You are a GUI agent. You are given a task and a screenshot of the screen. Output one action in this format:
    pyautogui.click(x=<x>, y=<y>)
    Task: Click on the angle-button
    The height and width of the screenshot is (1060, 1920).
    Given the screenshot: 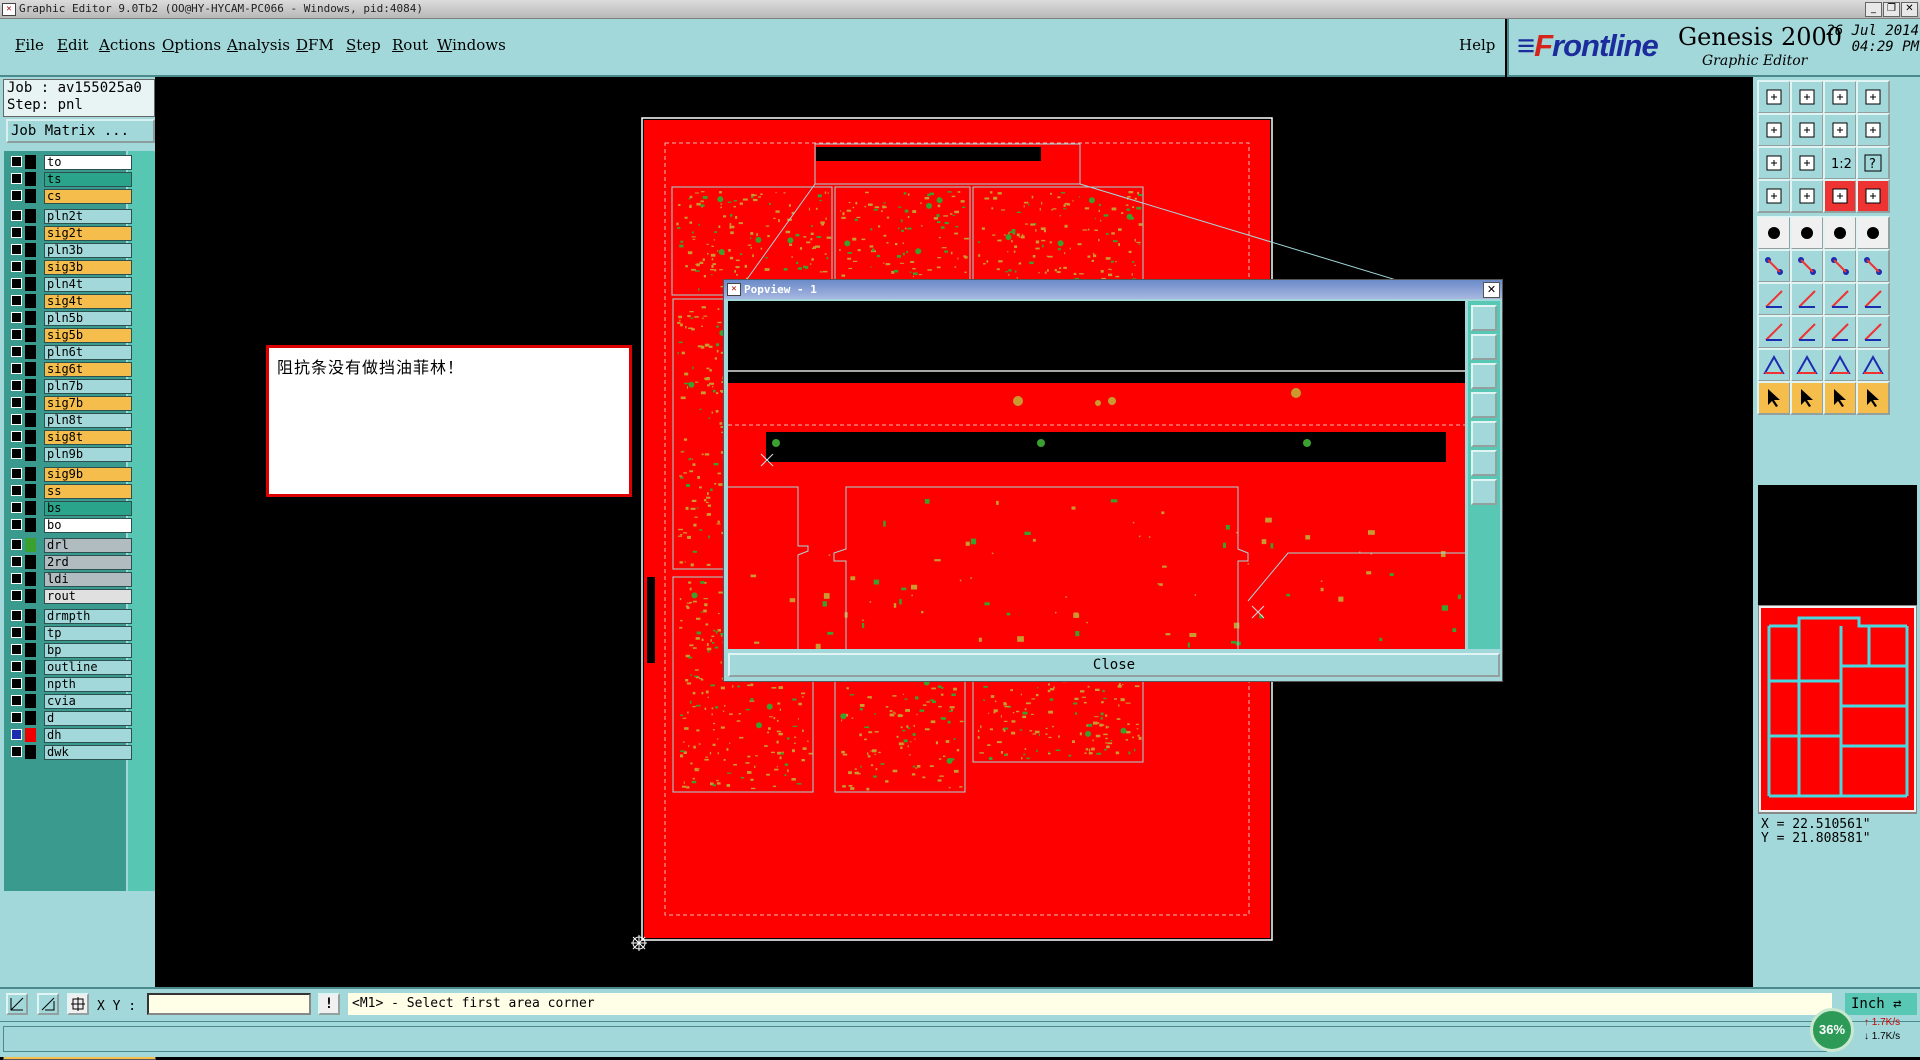 What is the action you would take?
    pyautogui.click(x=1774, y=299)
    